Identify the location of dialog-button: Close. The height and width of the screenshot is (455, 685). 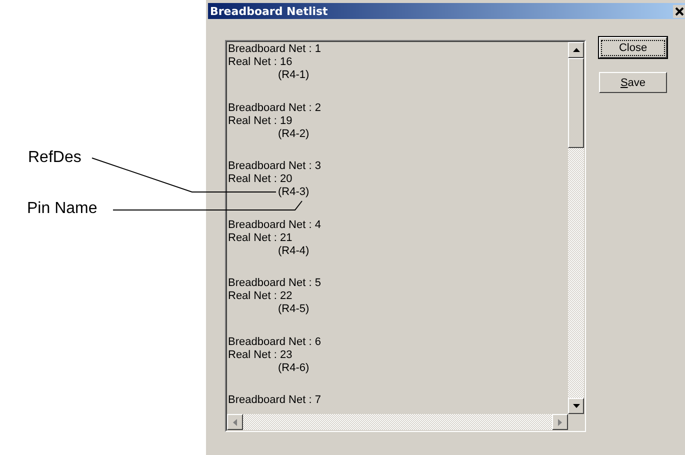
(633, 47).